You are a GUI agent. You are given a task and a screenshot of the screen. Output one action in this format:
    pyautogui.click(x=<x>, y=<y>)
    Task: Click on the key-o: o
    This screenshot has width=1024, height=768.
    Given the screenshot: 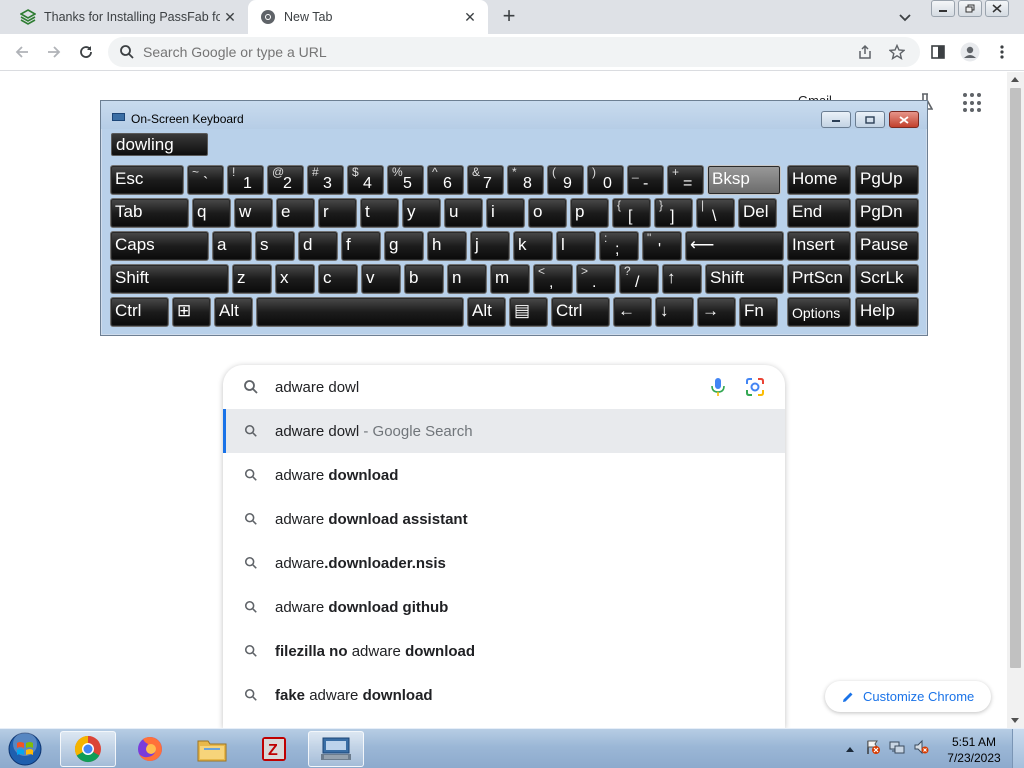 What is the action you would take?
    pyautogui.click(x=547, y=213)
    